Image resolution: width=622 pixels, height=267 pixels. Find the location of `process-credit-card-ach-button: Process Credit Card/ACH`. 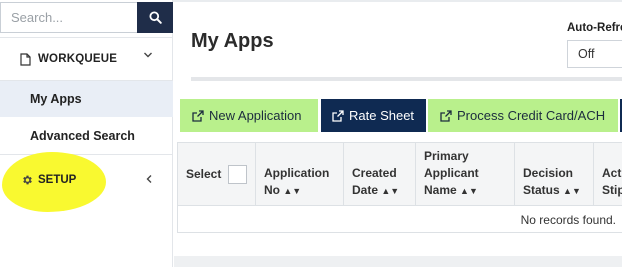

process-credit-card-ach-button: Process Credit Card/ACH is located at coordinates (523, 115).